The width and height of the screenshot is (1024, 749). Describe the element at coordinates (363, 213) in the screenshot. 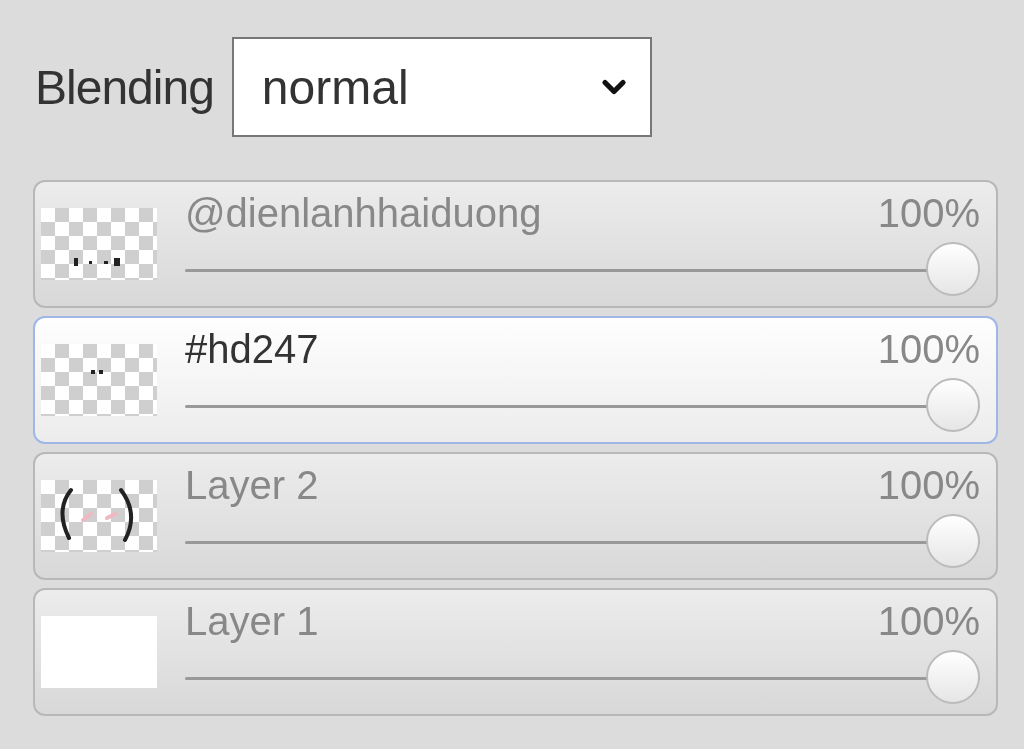

I see `layer-name: @dienlanhhaiduong` at that location.